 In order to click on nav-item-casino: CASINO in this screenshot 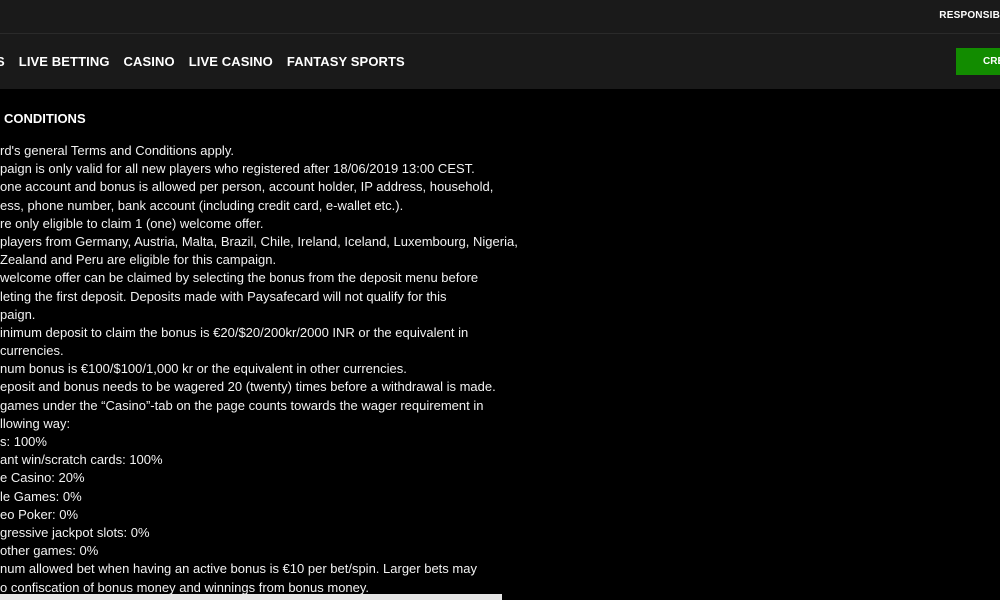, I will do `click(149, 61)`.